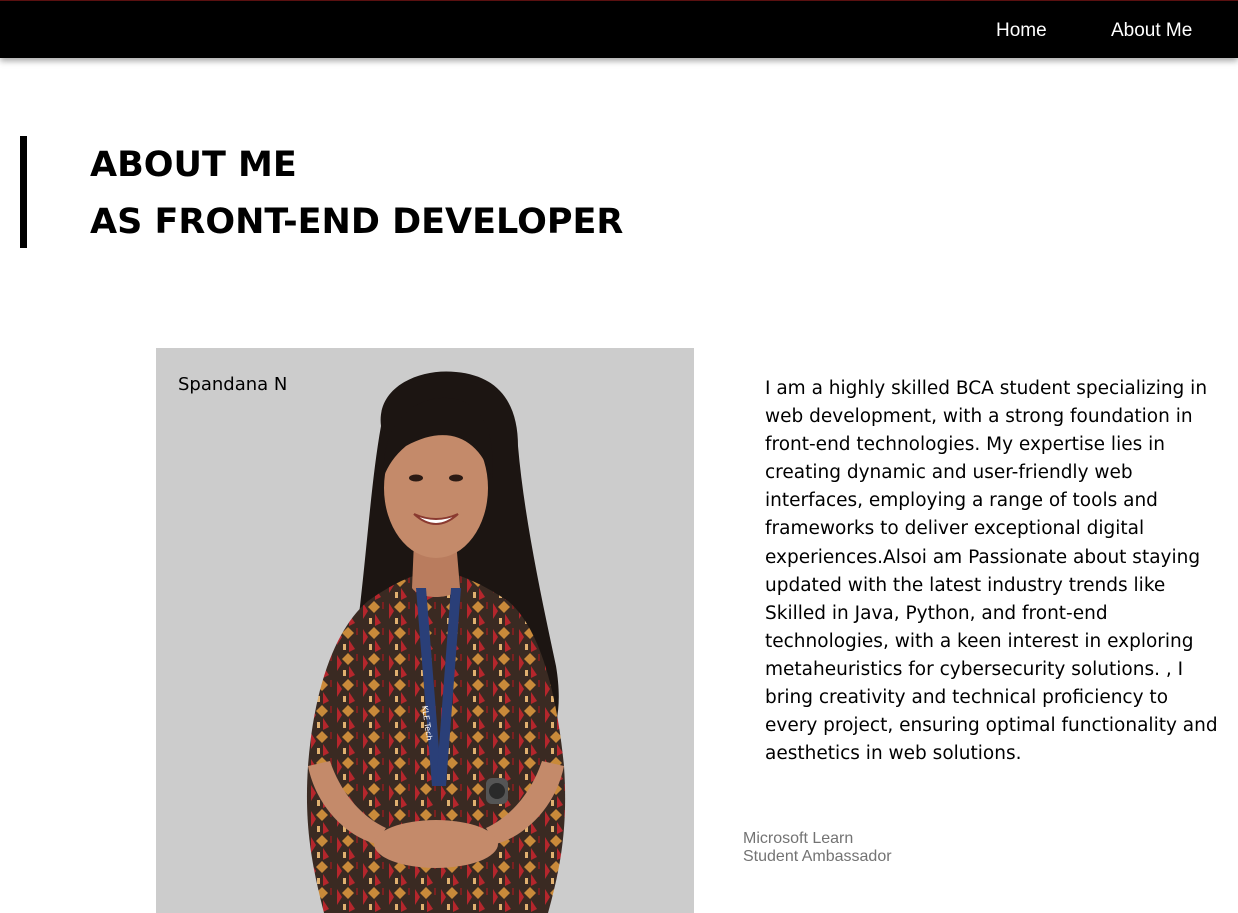 This screenshot has width=1238, height=913. Describe the element at coordinates (817, 856) in the screenshot. I see `badge-line-2: Student Ambassador` at that location.